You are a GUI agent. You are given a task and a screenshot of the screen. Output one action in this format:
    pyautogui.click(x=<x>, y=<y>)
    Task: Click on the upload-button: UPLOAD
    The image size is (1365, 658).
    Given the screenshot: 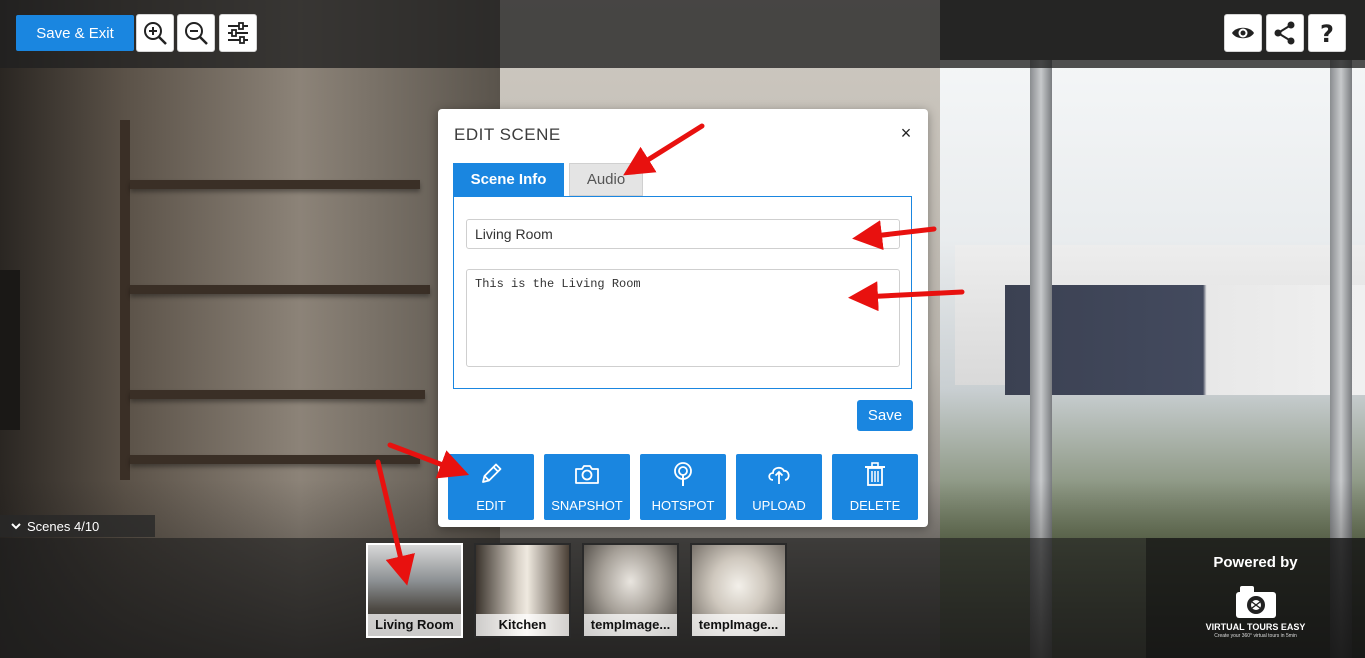 What is the action you would take?
    pyautogui.click(x=779, y=487)
    